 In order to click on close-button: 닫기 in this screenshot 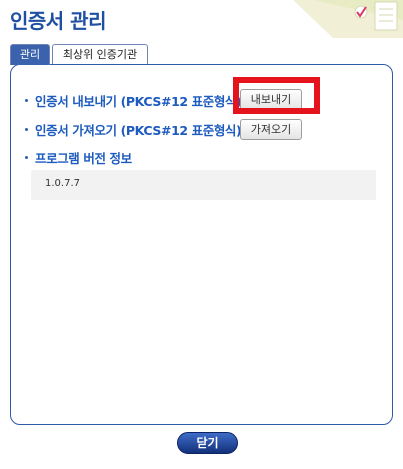, I will do `click(207, 443)`.